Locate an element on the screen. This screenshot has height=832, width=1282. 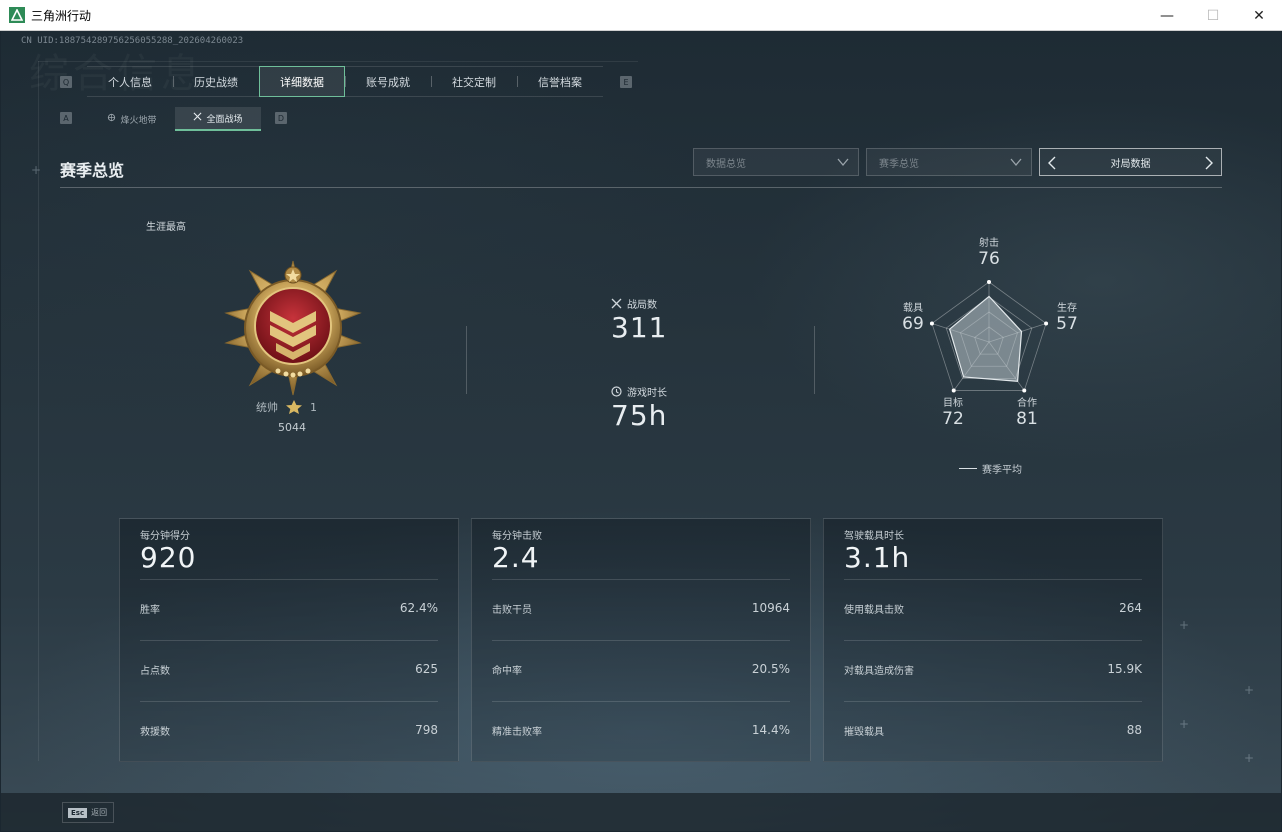
card-row: 精准击败率 14.4% is located at coordinates (641, 730).